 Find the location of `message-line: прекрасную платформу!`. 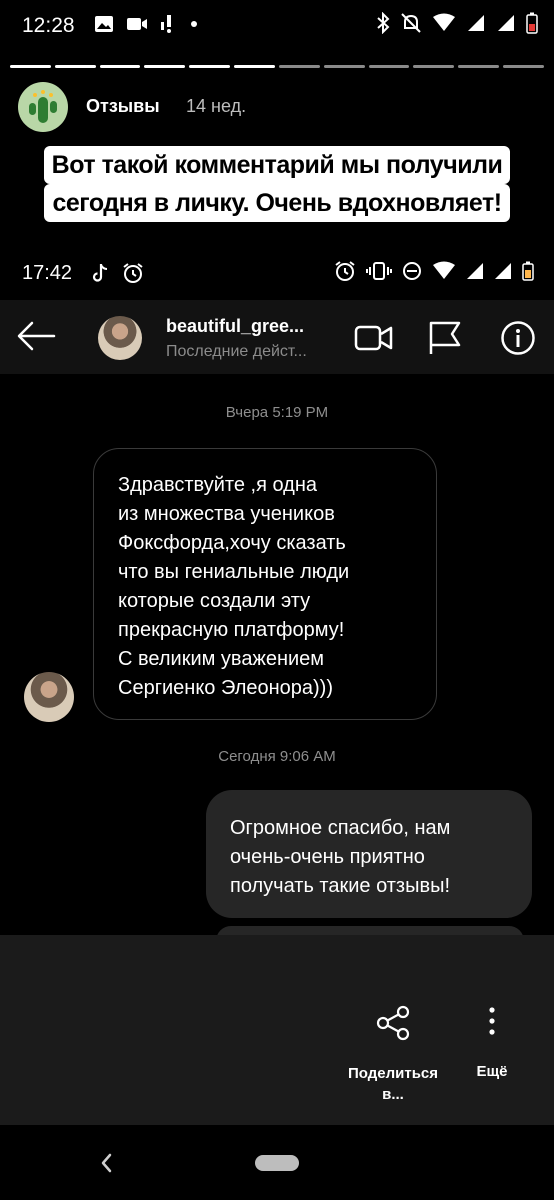

message-line: прекрасную платформу! is located at coordinates (231, 630).